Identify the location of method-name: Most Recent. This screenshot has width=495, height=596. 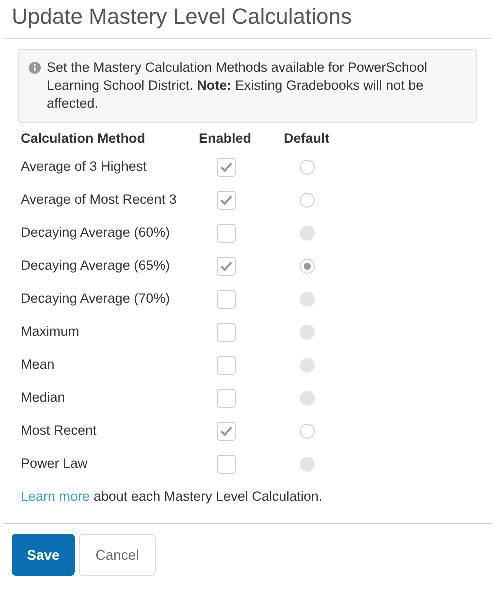
(59, 431).